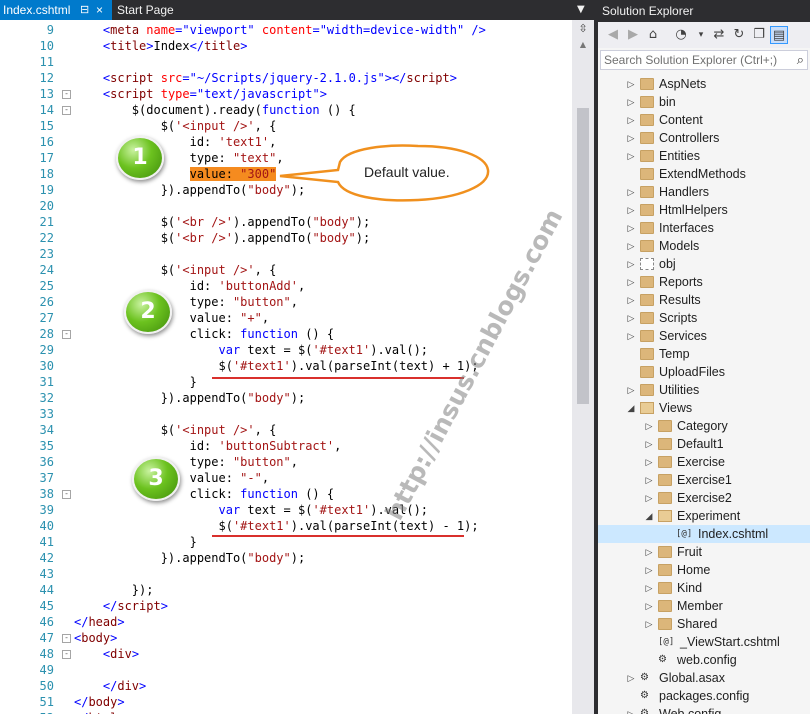  What do you see at coordinates (159, 10) in the screenshot?
I see `tab-start-page: Start Page` at bounding box center [159, 10].